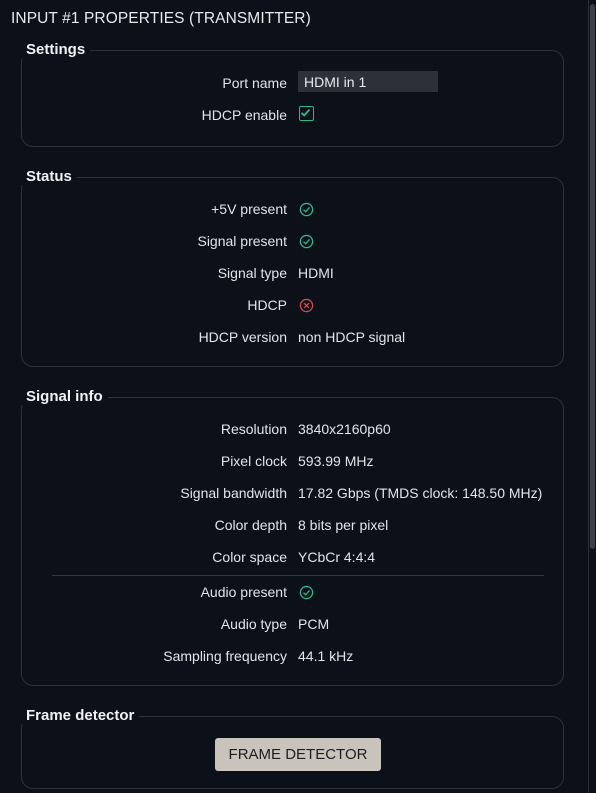  What do you see at coordinates (292, 307) in the screenshot?
I see `hdcp-row: HDCP` at bounding box center [292, 307].